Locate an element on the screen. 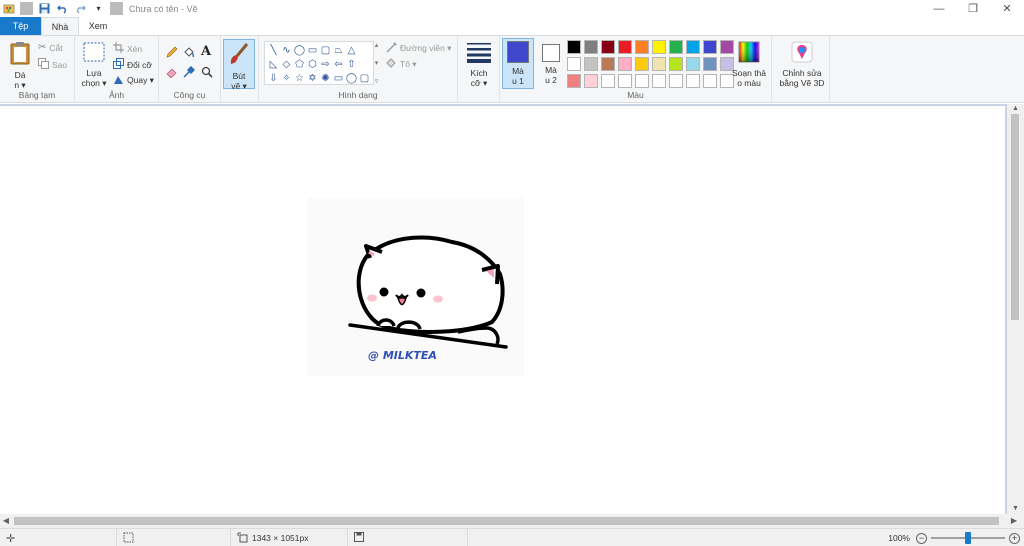 The width and height of the screenshot is (1024, 546). scroll-down-arrow-icon: ▼ is located at coordinates (1015, 509).